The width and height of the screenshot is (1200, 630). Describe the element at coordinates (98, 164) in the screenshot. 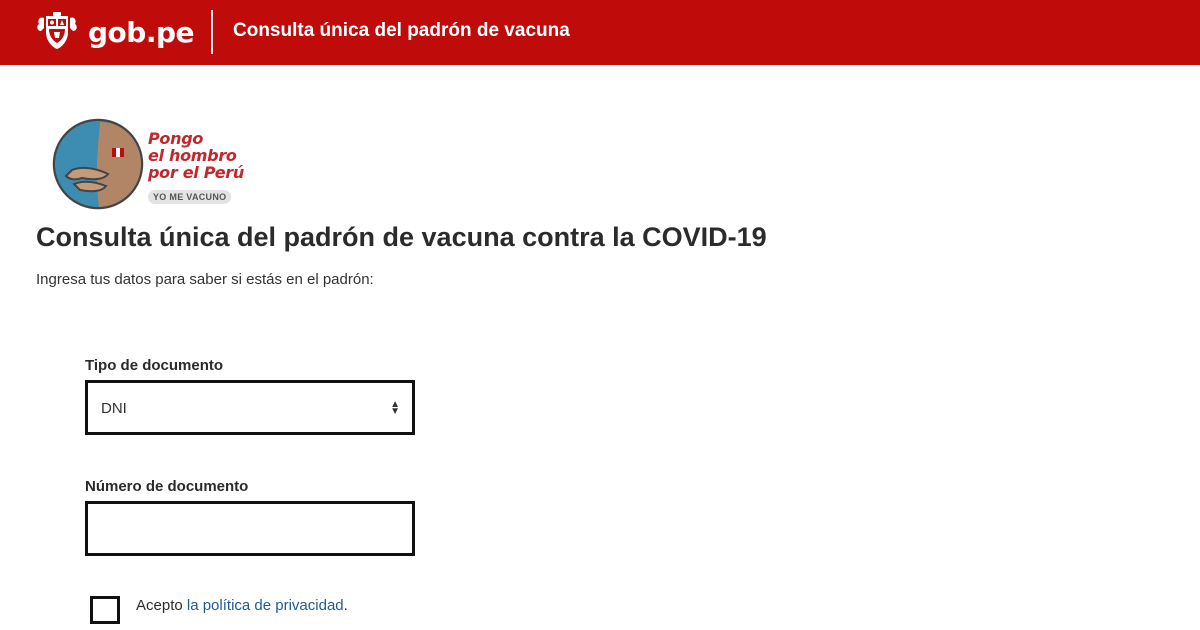

I see `vaccinated-shoulder-icon` at that location.